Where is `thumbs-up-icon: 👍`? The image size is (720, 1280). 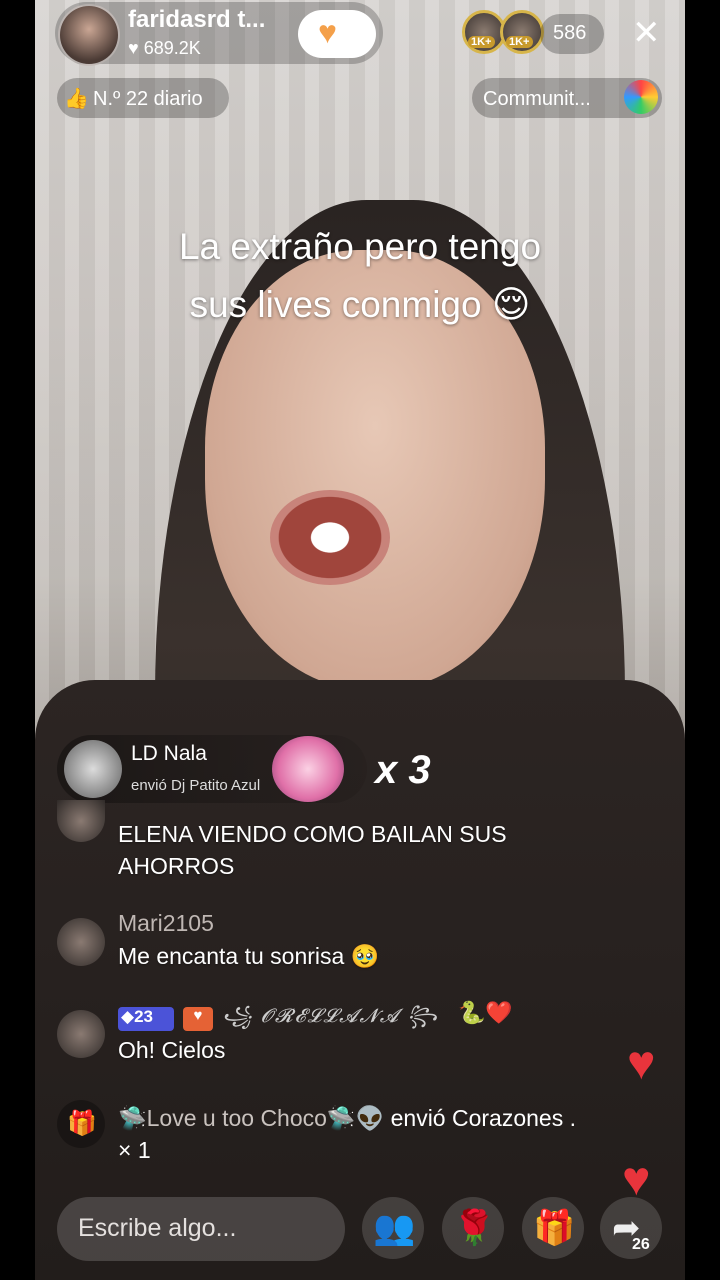 thumbs-up-icon: 👍 is located at coordinates (76, 99).